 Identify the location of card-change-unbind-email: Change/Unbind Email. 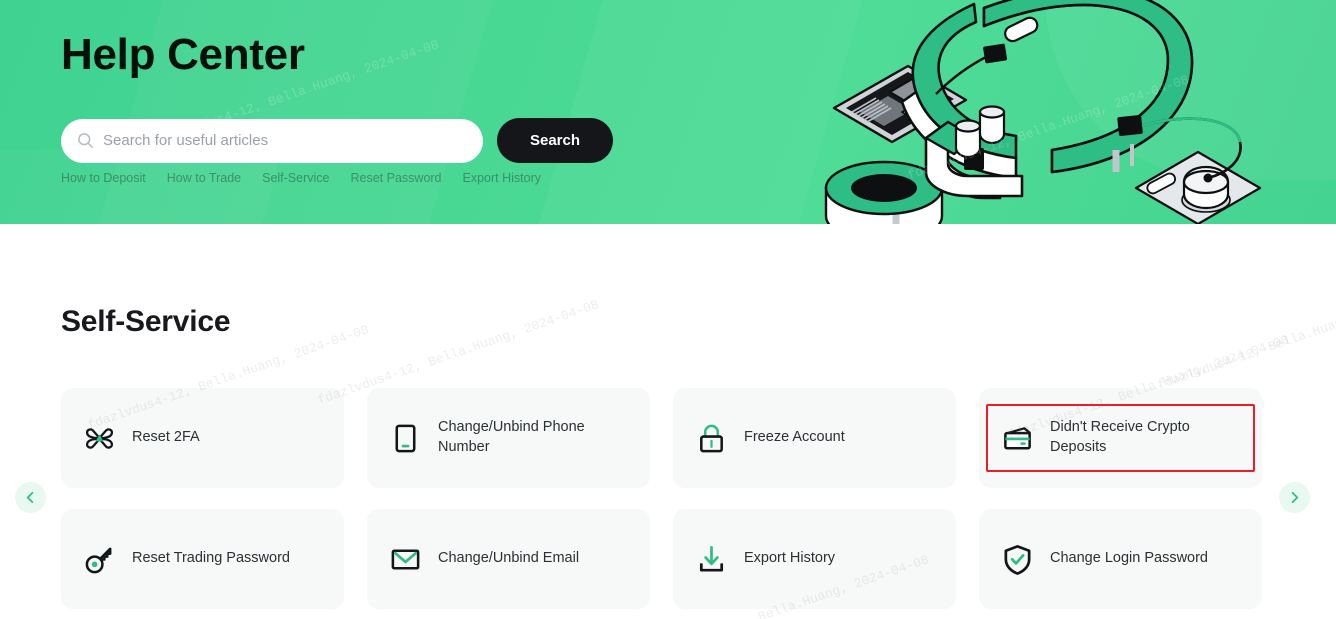
(508, 559).